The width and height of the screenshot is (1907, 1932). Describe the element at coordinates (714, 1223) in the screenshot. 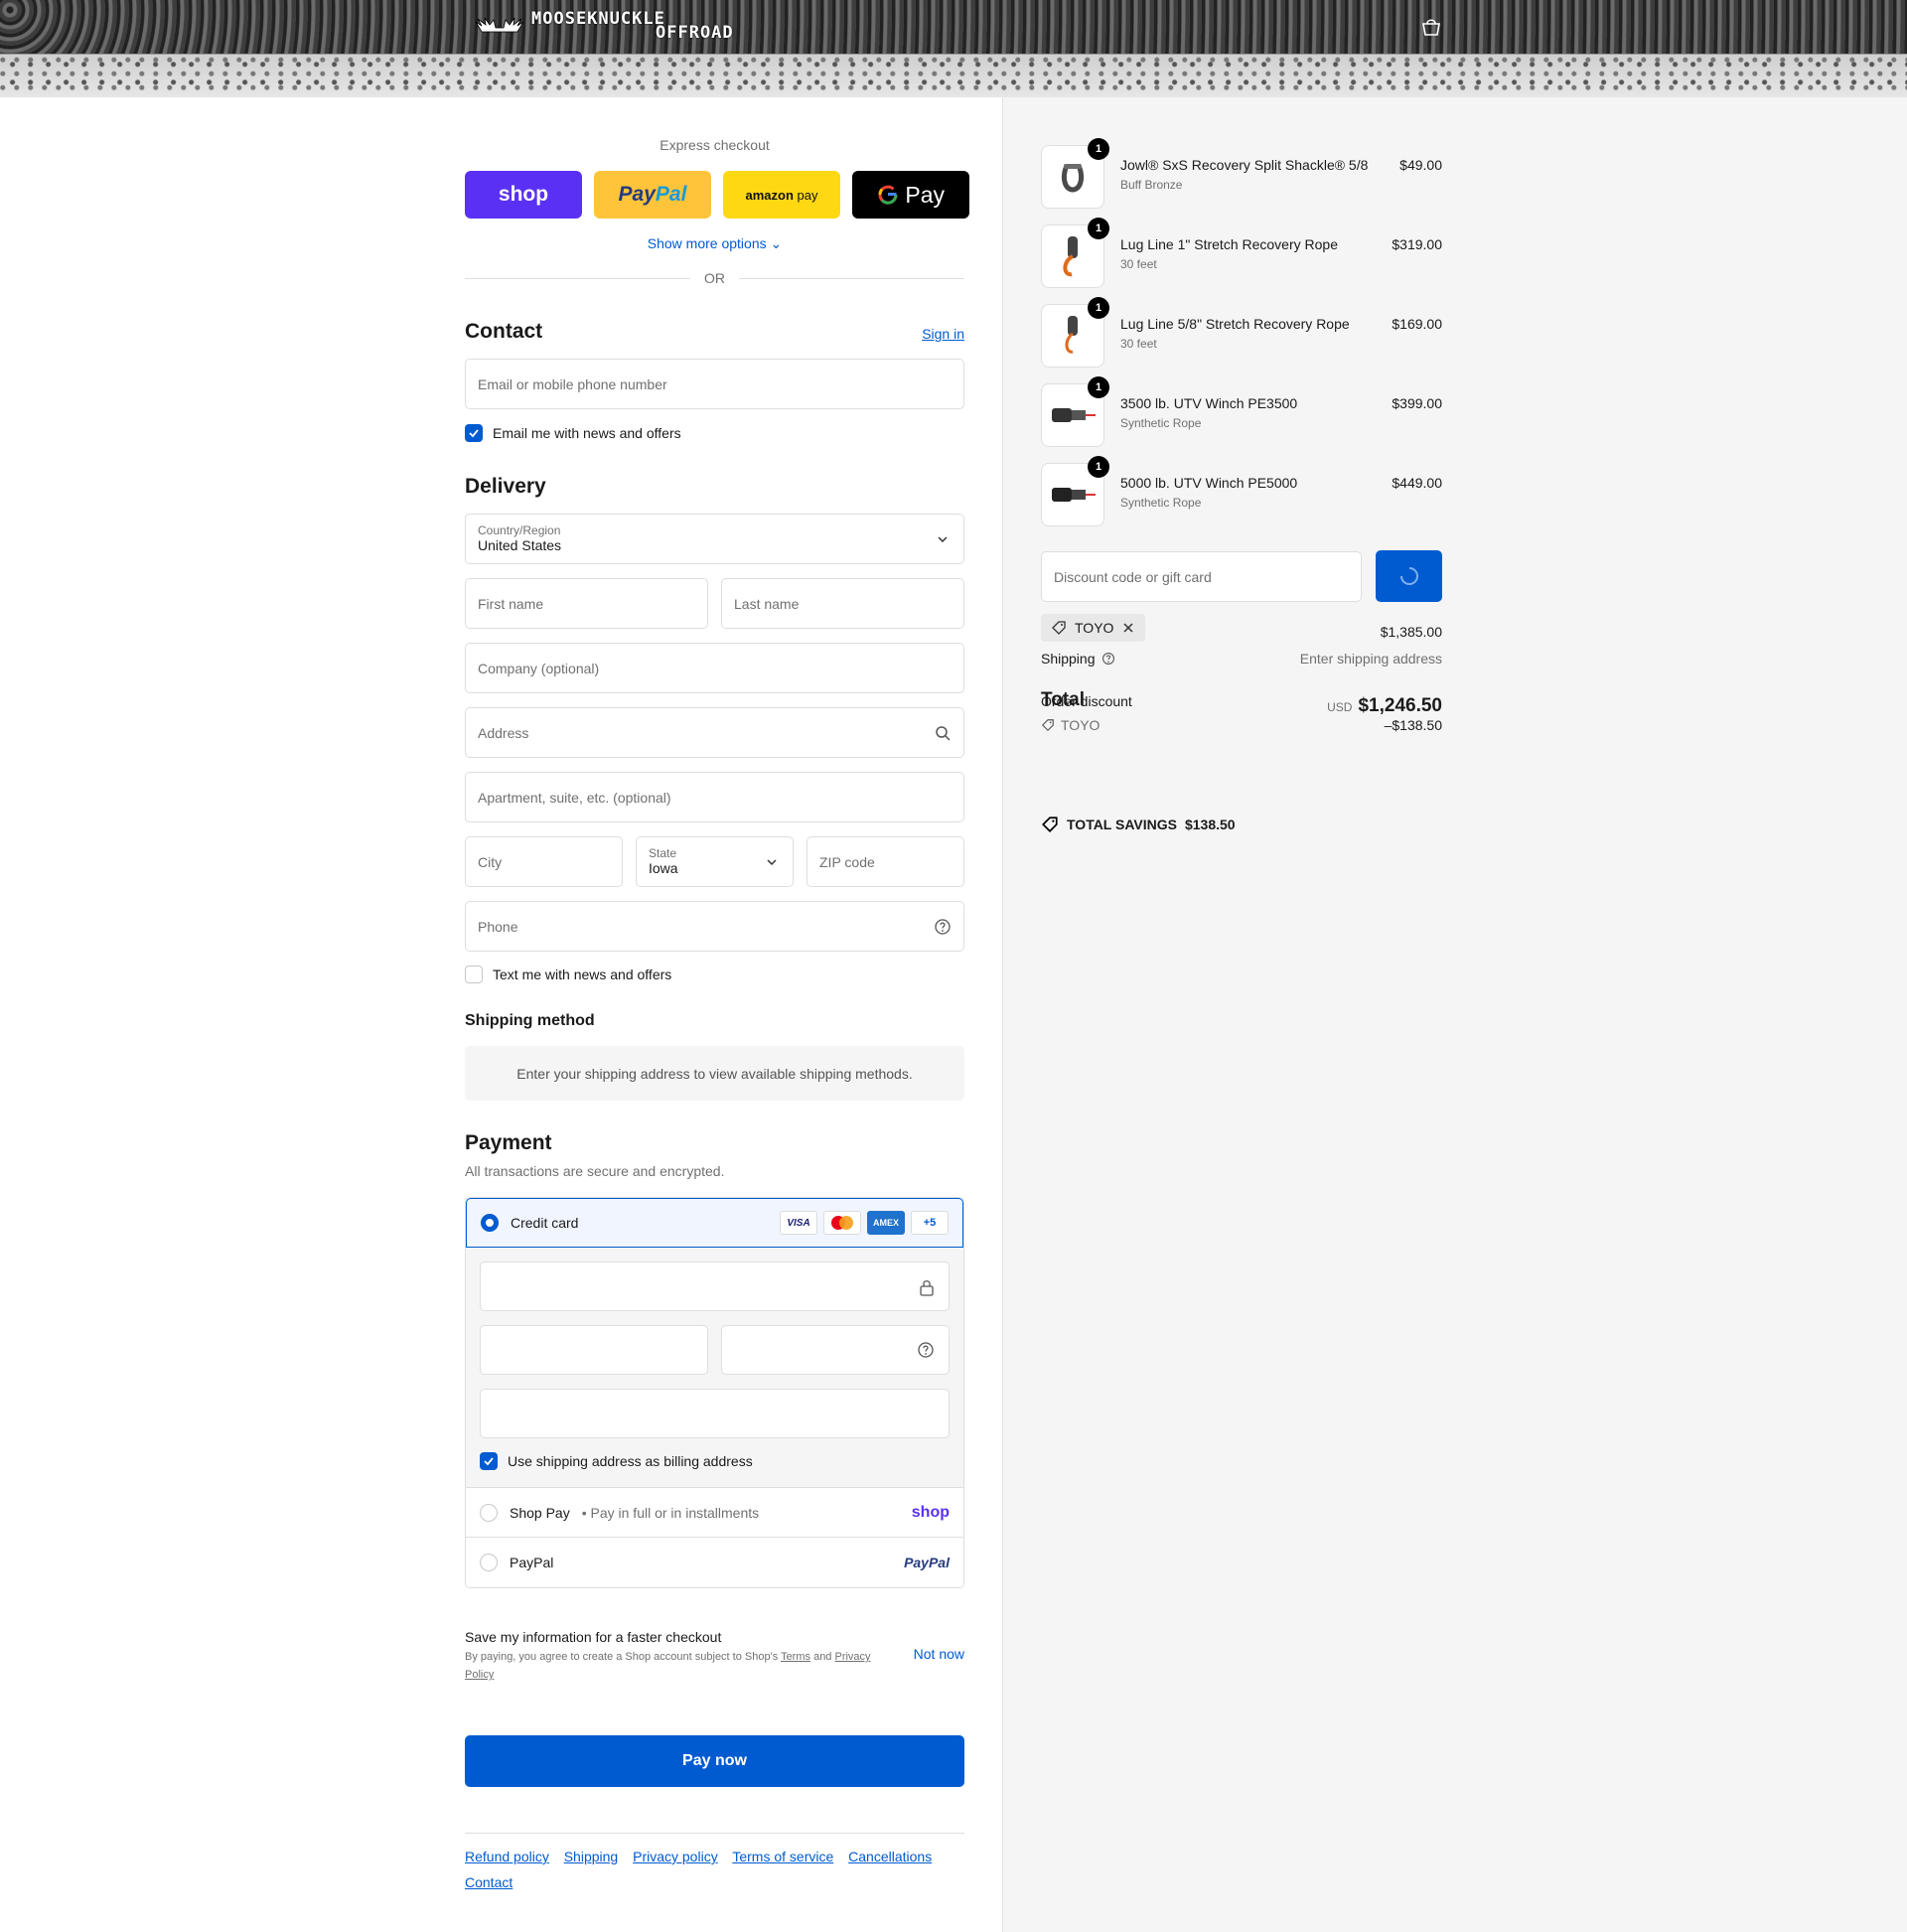

I see `credit-card-option: Credit card VISA AMEX +5` at that location.